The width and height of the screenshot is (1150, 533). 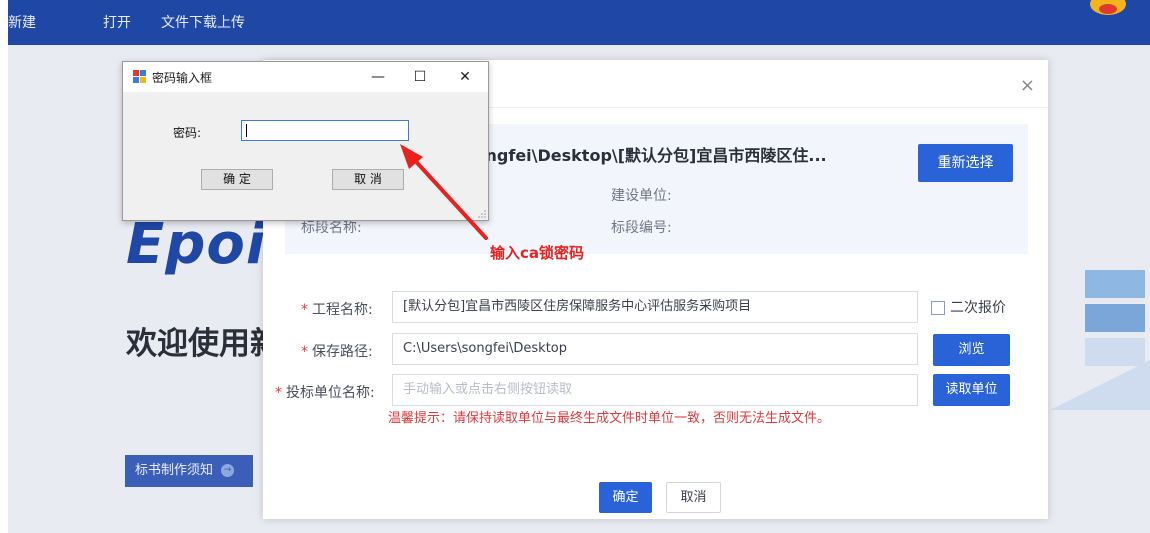 I want to click on annotation-arrow-icon, so click(x=444, y=192).